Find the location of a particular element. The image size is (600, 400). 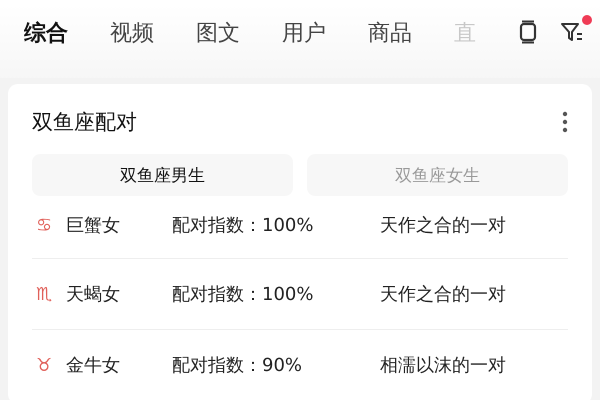

tab: 综合 is located at coordinates (46, 34).